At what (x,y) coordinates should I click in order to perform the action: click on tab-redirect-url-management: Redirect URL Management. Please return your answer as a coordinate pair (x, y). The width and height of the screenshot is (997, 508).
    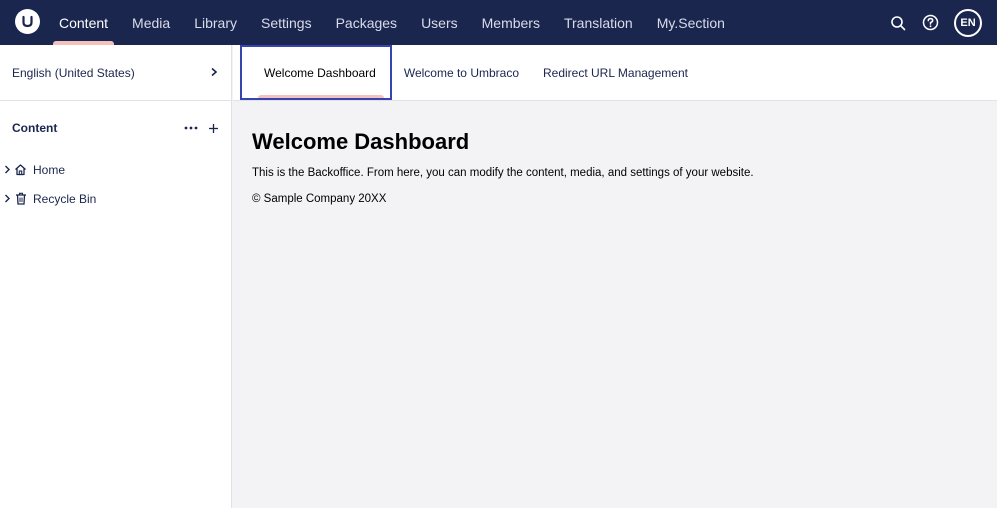
    Looking at the image, I should click on (615, 72).